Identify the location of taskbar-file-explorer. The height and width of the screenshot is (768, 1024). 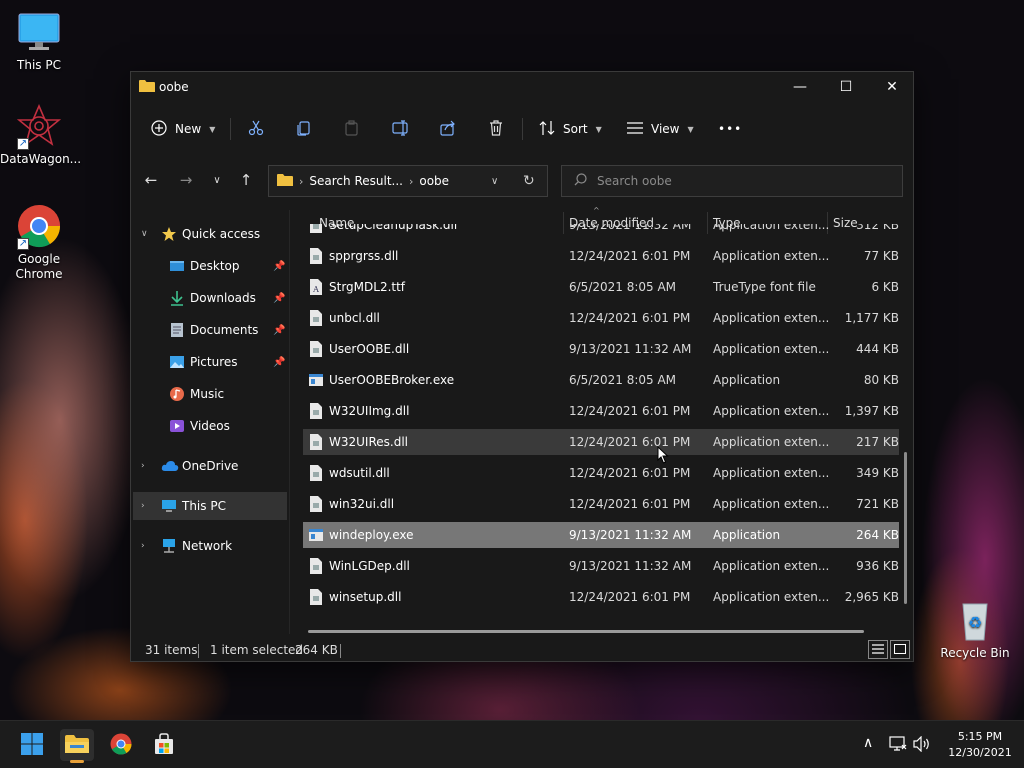
(77, 746).